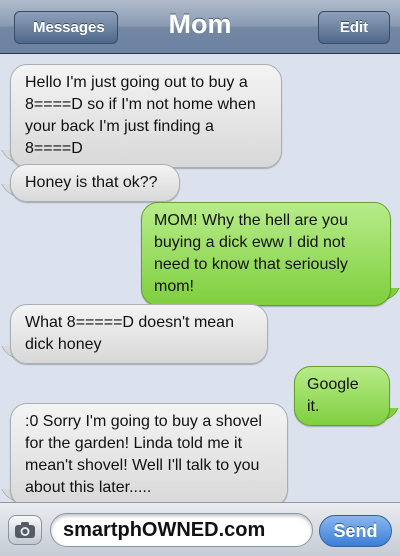 Image resolution: width=400 pixels, height=556 pixels. Describe the element at coordinates (355, 531) in the screenshot. I see `send-button: Send` at that location.